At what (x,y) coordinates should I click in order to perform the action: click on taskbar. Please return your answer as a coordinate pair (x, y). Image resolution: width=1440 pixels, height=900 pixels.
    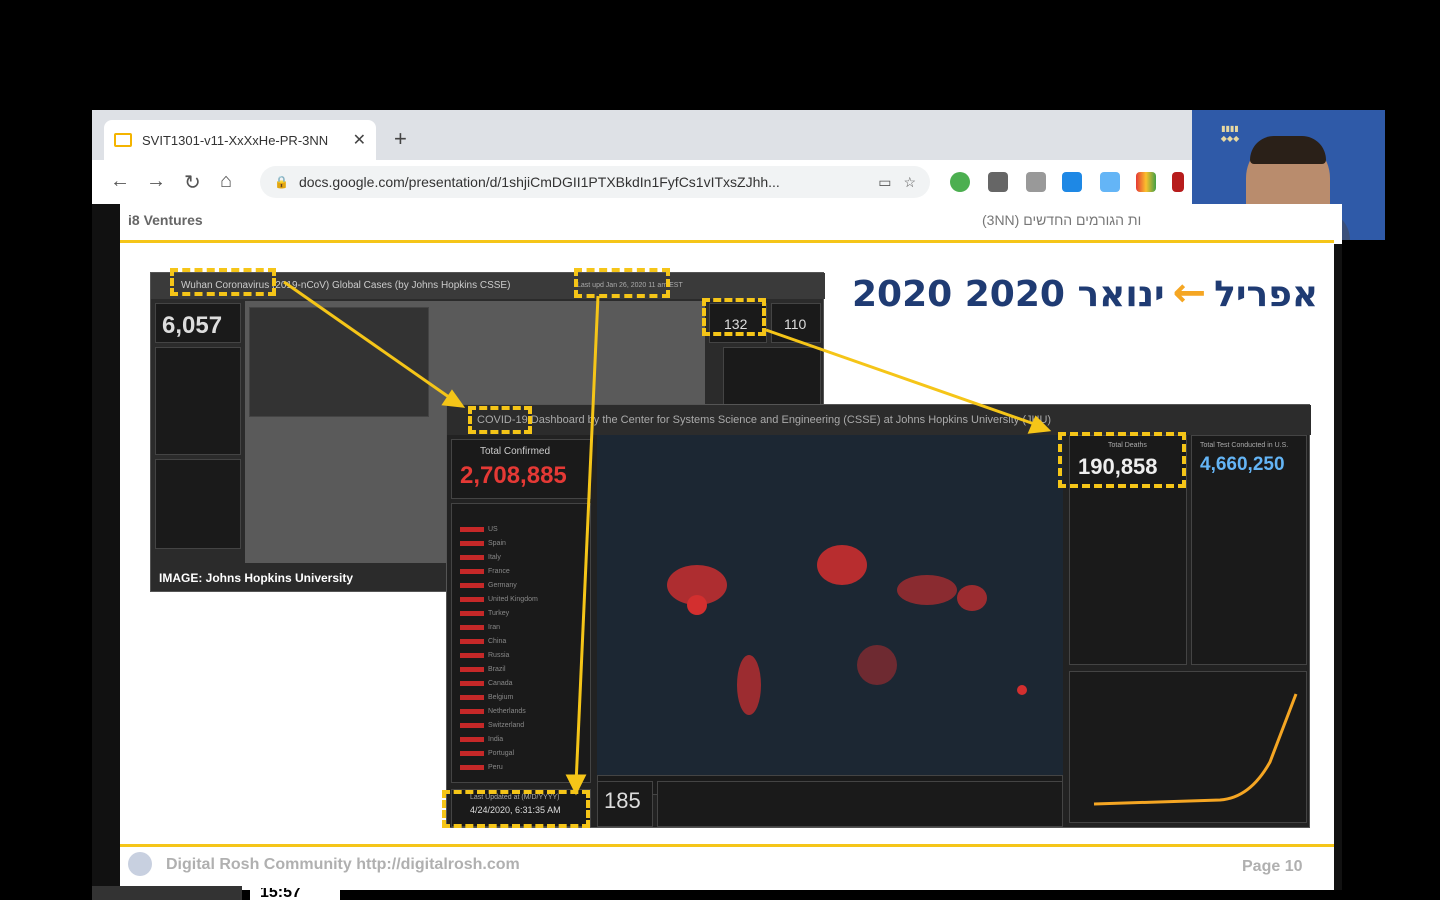
    Looking at the image, I should click on (167, 893).